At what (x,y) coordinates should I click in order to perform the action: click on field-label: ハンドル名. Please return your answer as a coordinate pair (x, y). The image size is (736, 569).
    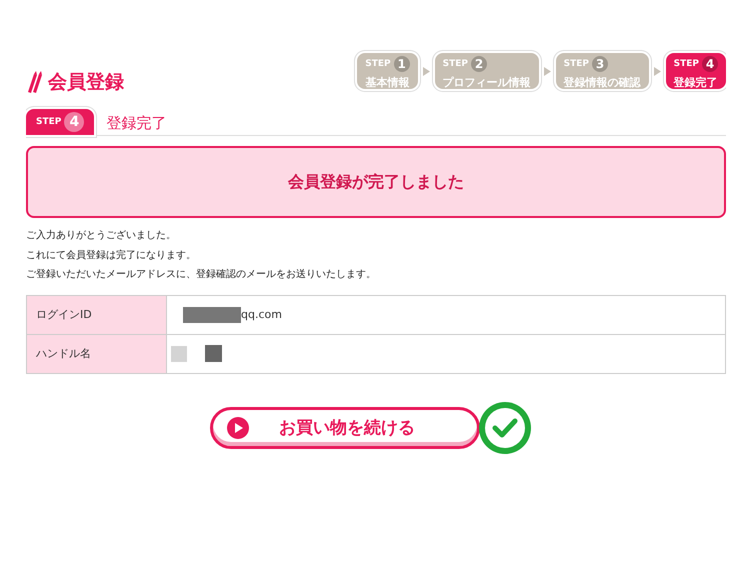
    Looking at the image, I should click on (96, 353).